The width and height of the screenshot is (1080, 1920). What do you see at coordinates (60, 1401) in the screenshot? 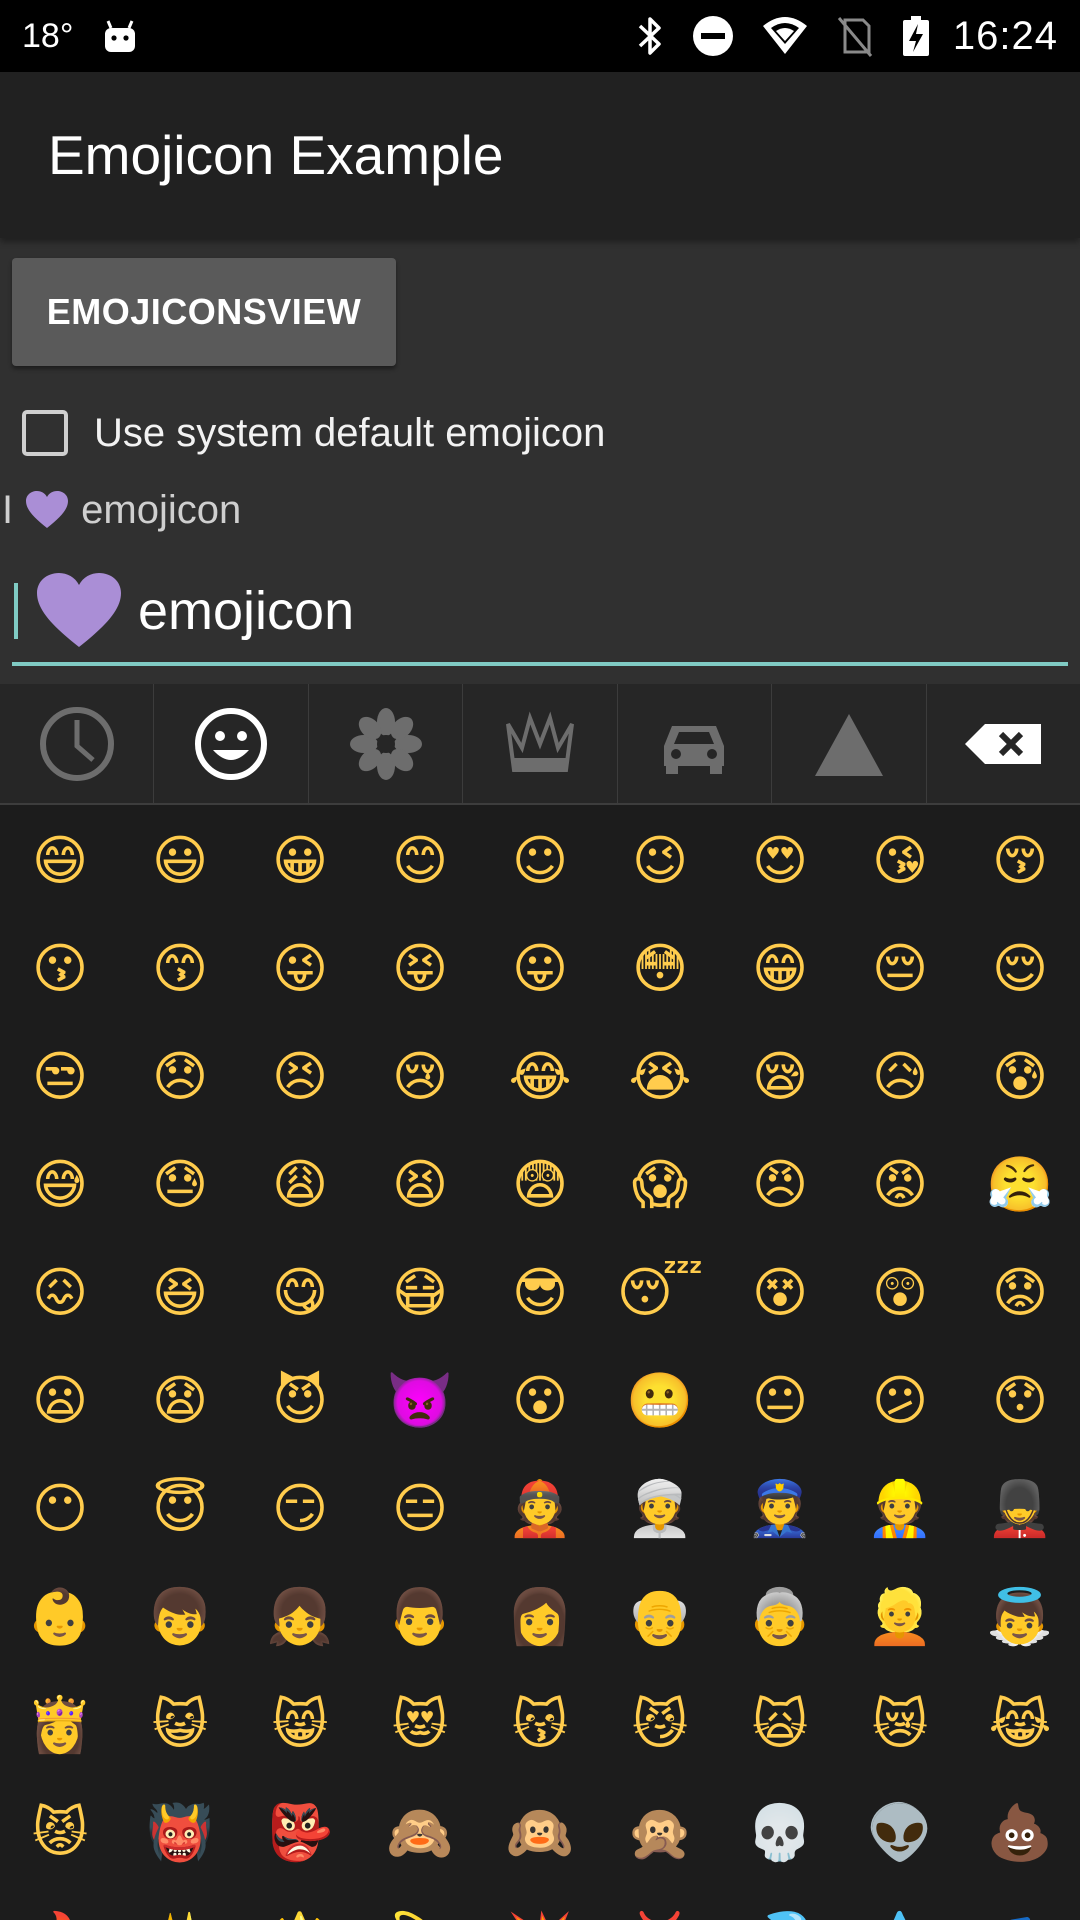
I see `emoji-key: 😦` at bounding box center [60, 1401].